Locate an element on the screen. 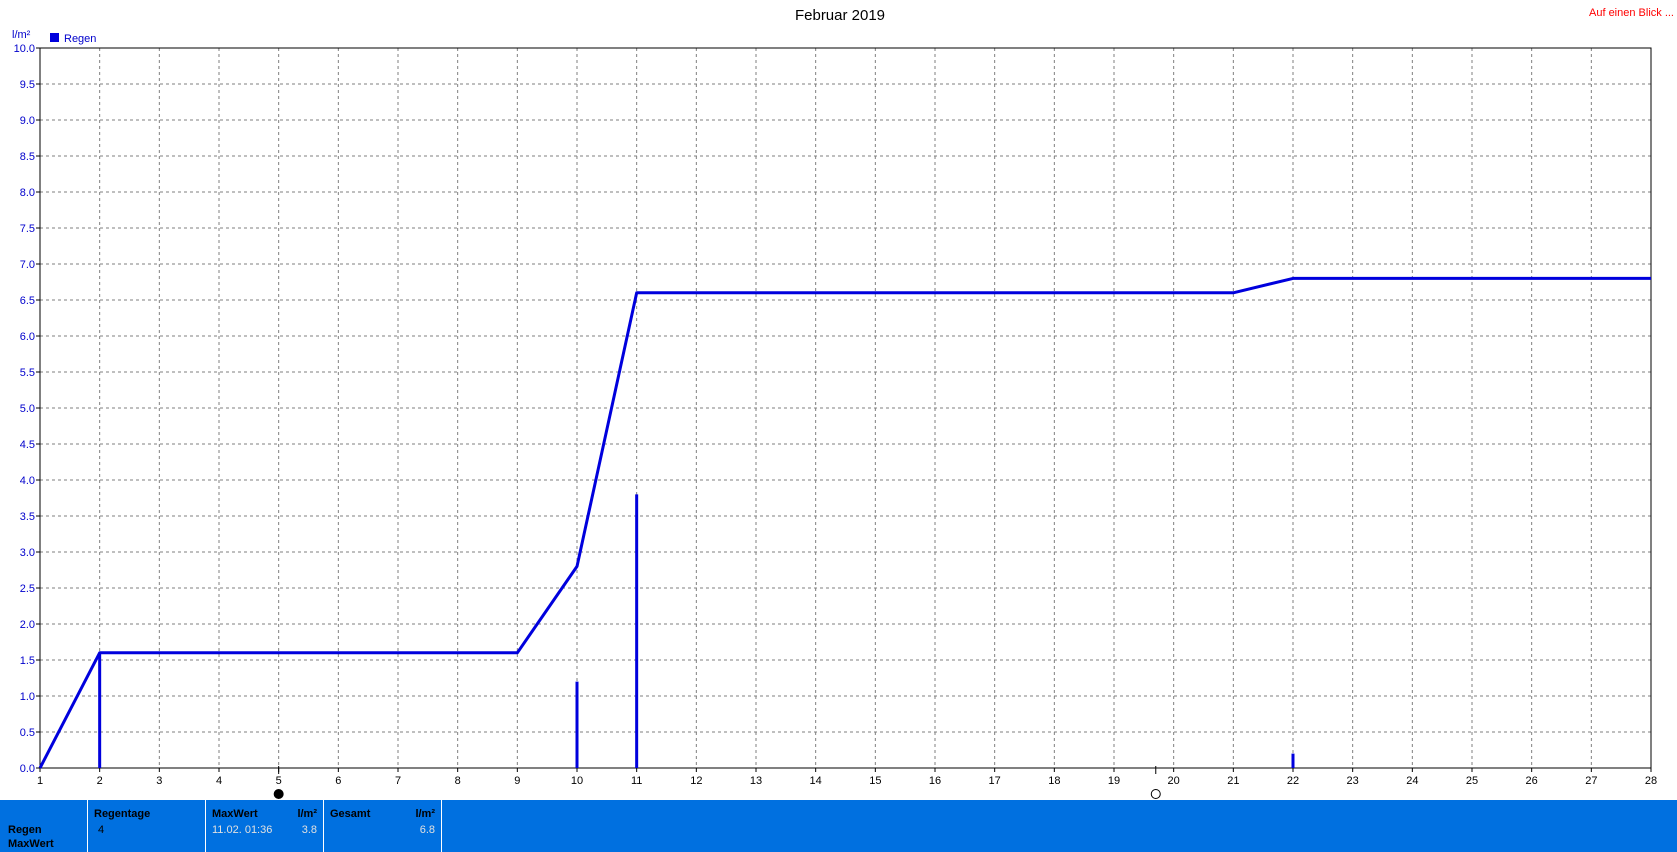  x-tick-label: 5 is located at coordinates (279, 781).